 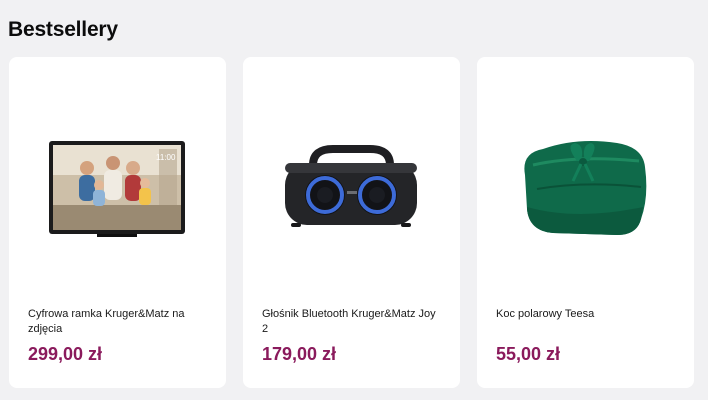 What do you see at coordinates (65, 354) in the screenshot?
I see `product-price: 299,00 zł` at bounding box center [65, 354].